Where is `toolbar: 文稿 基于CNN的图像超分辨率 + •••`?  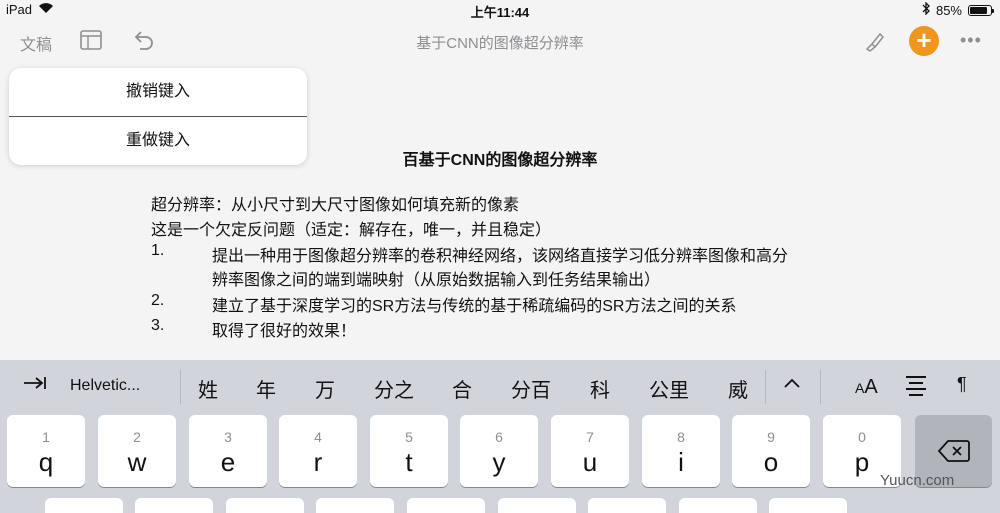 toolbar: 文稿 基于CNN的图像超分辨率 + ••• is located at coordinates (500, 41).